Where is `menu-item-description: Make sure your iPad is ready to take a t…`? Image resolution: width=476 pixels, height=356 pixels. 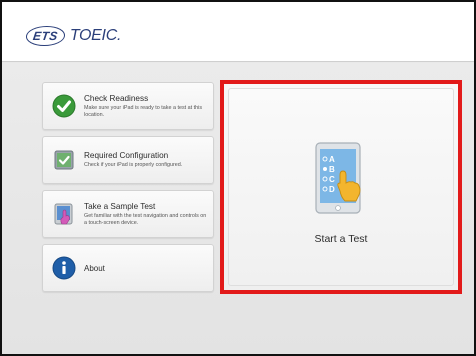
menu-item-description: Make sure your iPad is ready to take a t… is located at coordinates (143, 111).